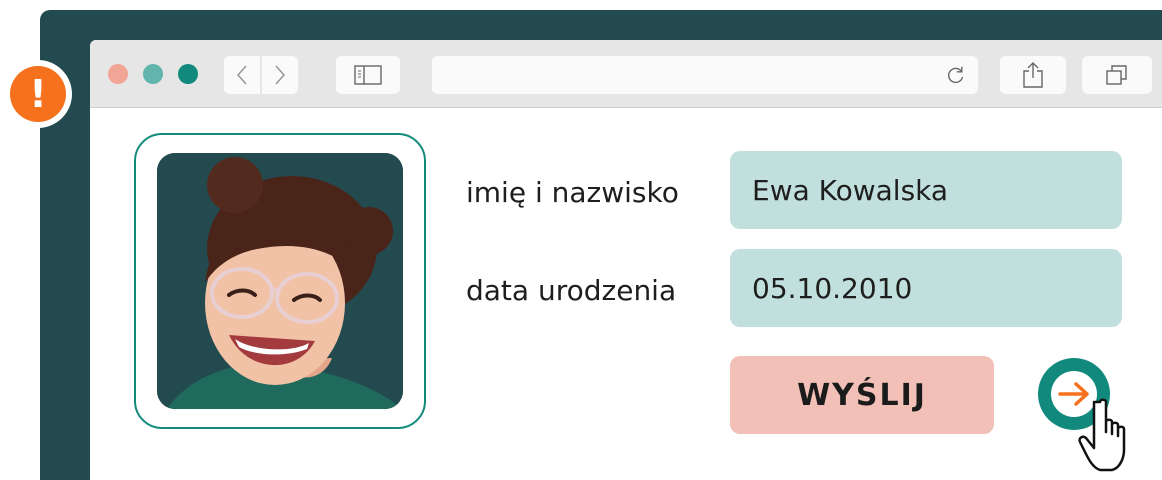 Image resolution: width=1162 pixels, height=480 pixels. I want to click on forward-button, so click(280, 75).